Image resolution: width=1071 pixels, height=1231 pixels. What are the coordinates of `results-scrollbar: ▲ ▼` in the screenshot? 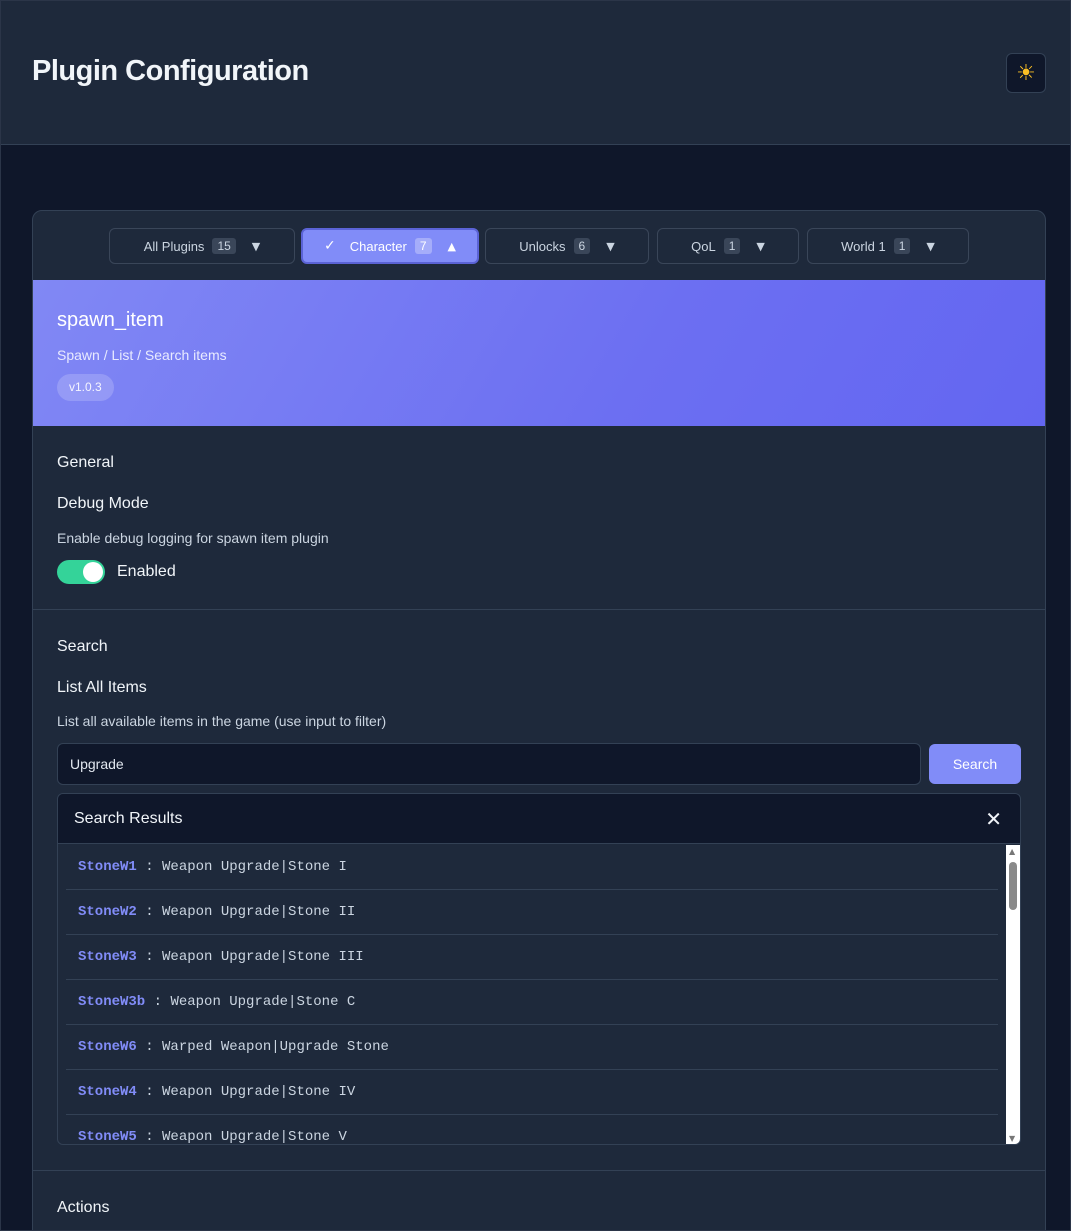 It's located at (1013, 994).